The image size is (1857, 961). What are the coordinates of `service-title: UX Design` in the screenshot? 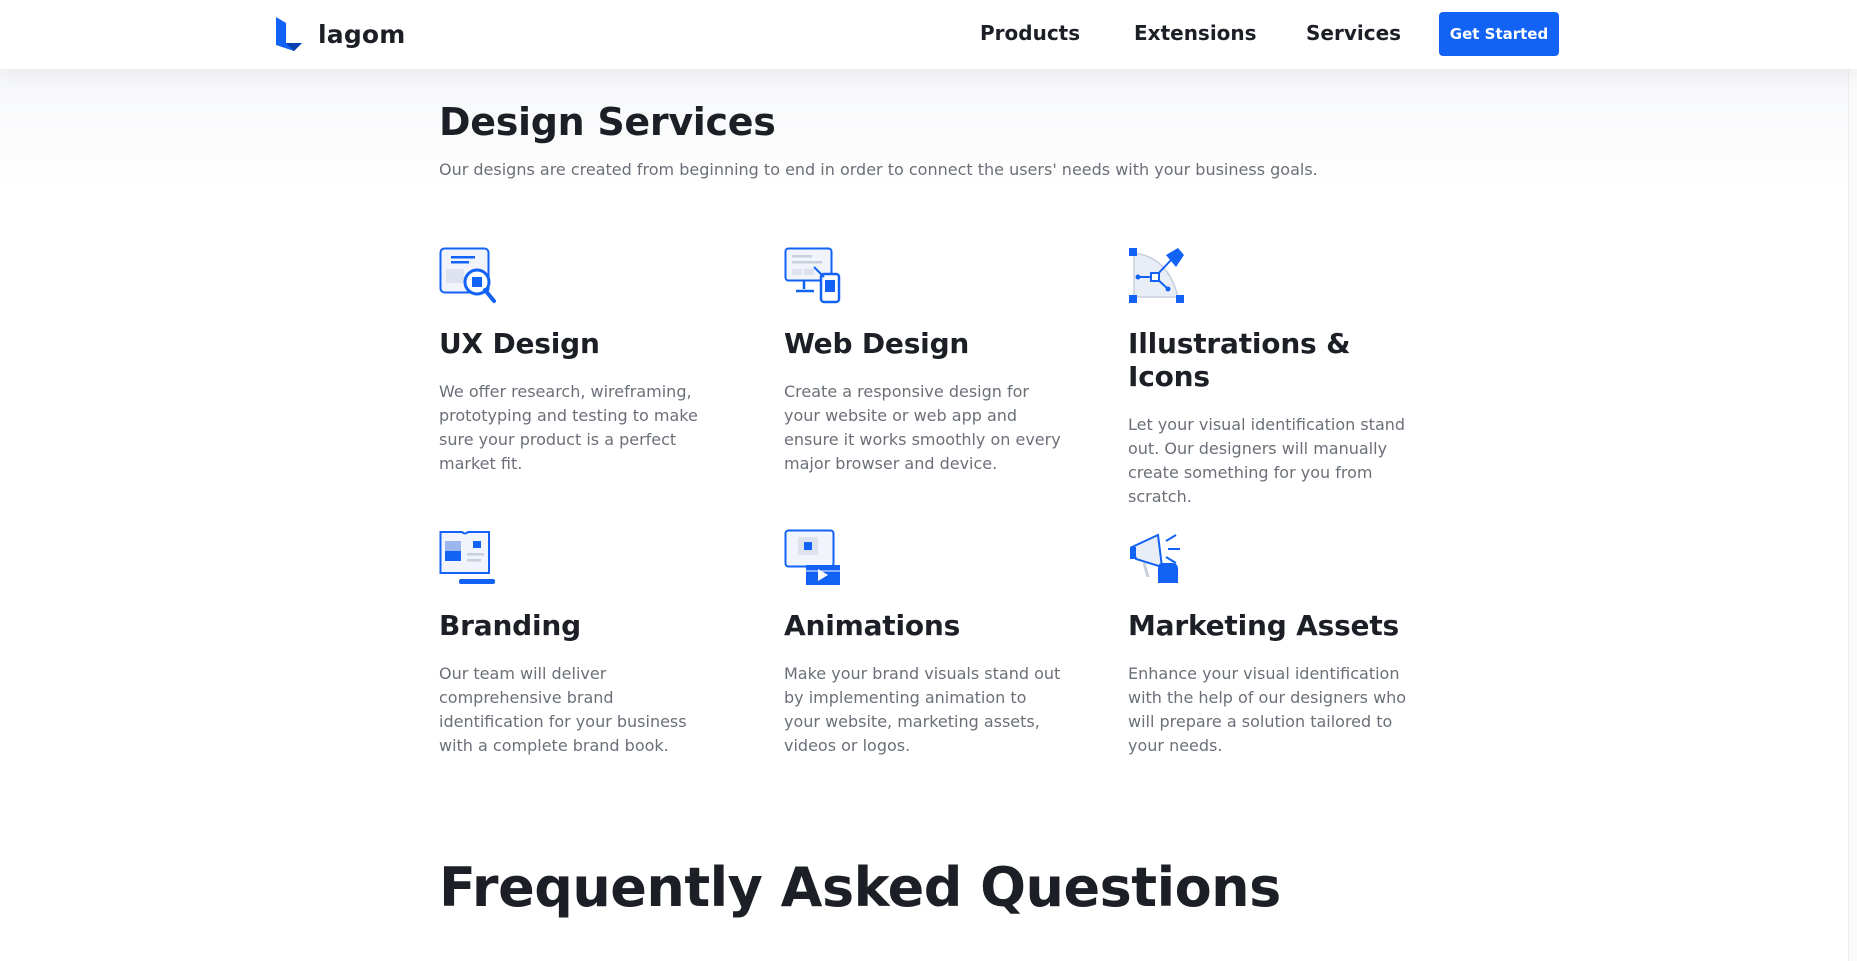 It's located at (519, 343).